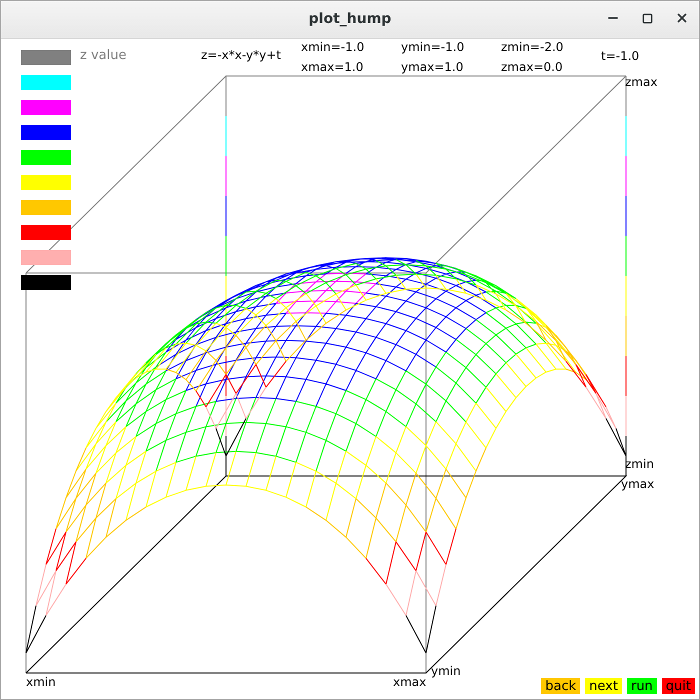 This screenshot has width=700, height=700. What do you see at coordinates (432, 47) in the screenshot?
I see `ymin-text: ymin=-1.0` at bounding box center [432, 47].